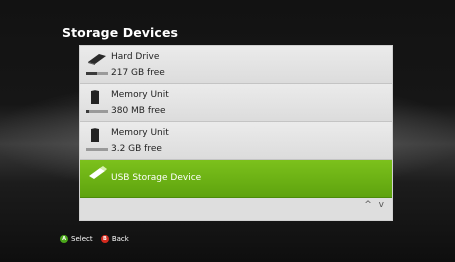 The image size is (455, 262). I want to click on device-item-usb-storage: USB Storage Device, so click(236, 179).